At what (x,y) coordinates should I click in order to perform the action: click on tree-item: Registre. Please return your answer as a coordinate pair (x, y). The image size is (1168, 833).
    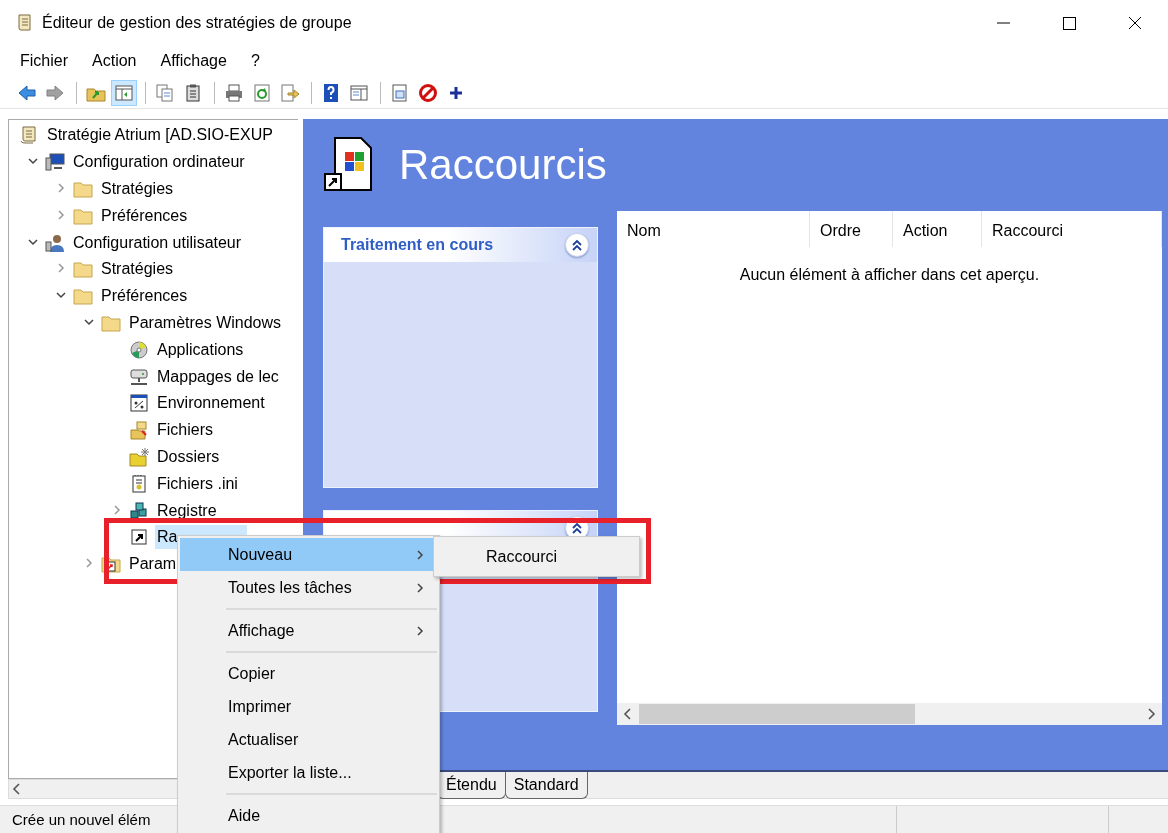
    Looking at the image, I should click on (187, 510).